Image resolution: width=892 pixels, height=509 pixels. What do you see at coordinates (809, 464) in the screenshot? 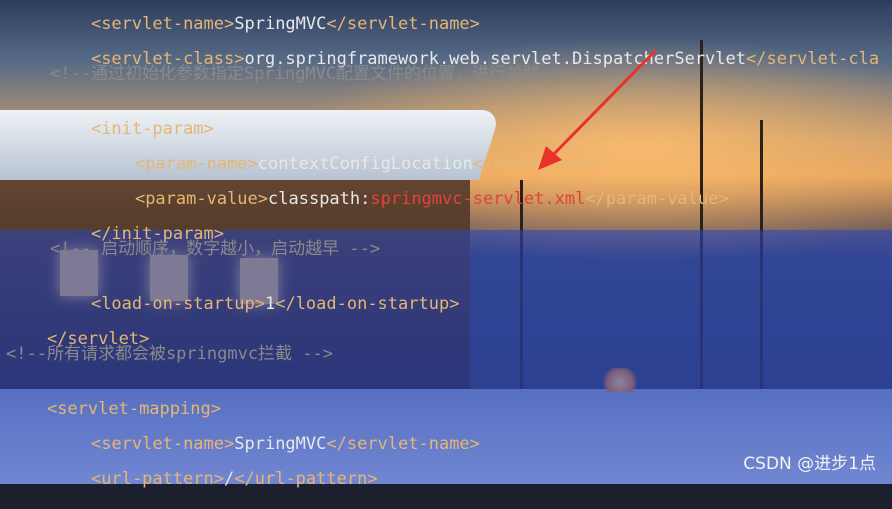
I see `watermark: CSDN @进步1点` at bounding box center [809, 464].